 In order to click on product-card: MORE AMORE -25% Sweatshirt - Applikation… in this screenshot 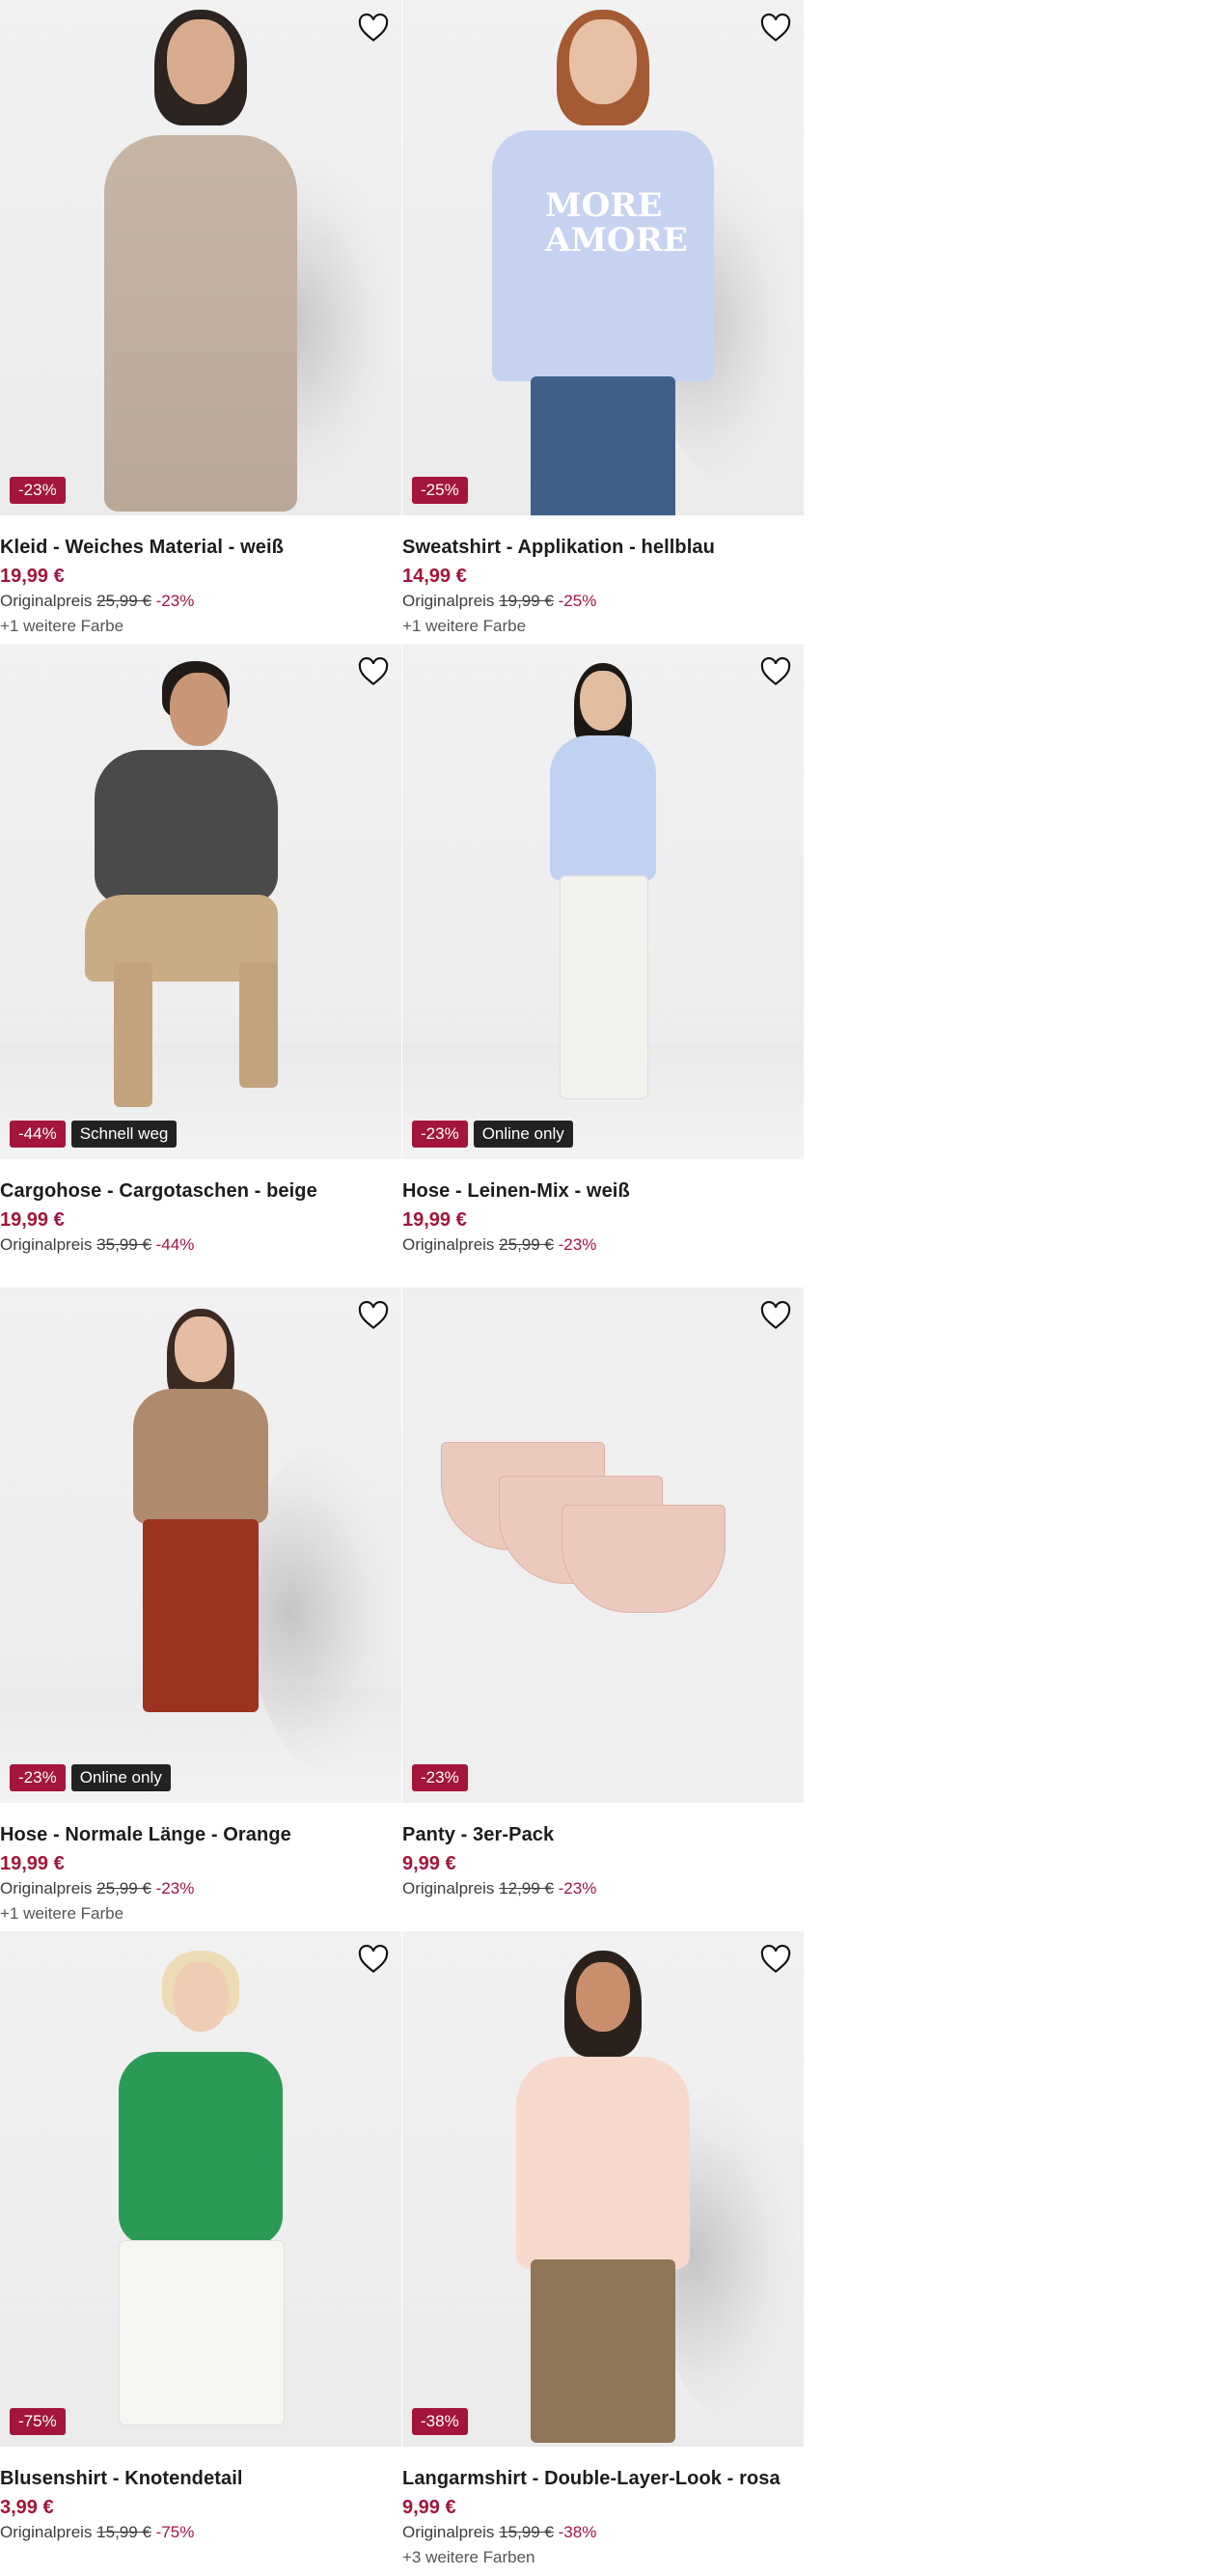, I will do `click(603, 322)`.